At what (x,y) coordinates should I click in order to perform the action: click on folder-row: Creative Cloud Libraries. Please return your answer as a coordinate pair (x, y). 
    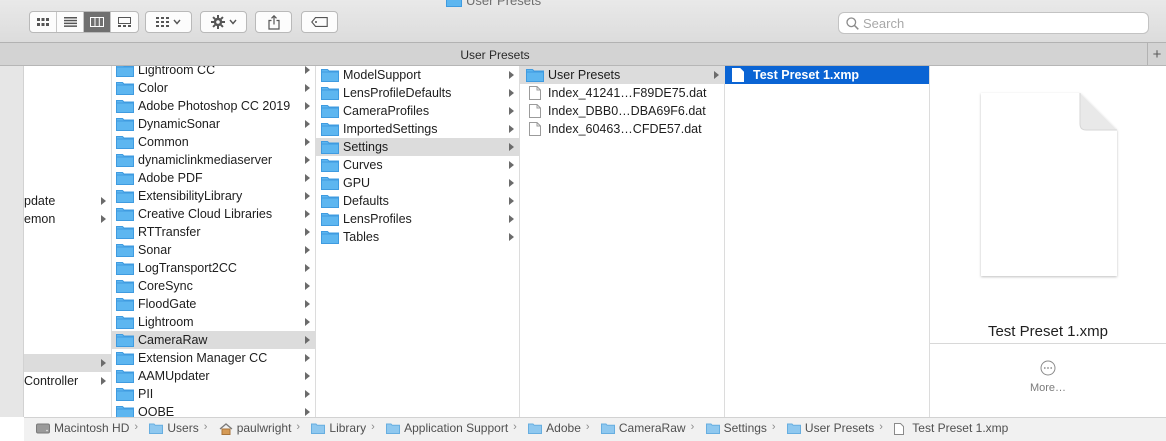
    Looking at the image, I should click on (213, 214).